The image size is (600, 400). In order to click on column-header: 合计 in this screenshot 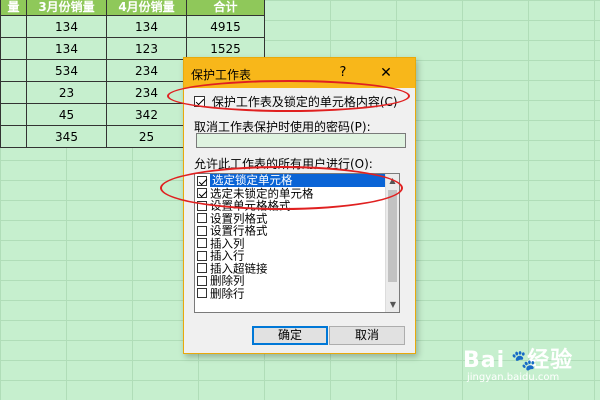, I will do `click(225, 8)`.